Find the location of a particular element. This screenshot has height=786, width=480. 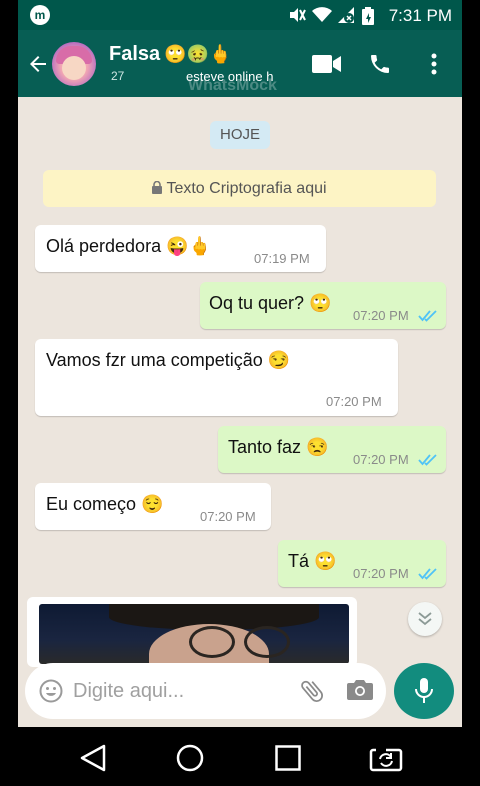

message-text: Olá perdedora 😜🖕 is located at coordinates (128, 246).